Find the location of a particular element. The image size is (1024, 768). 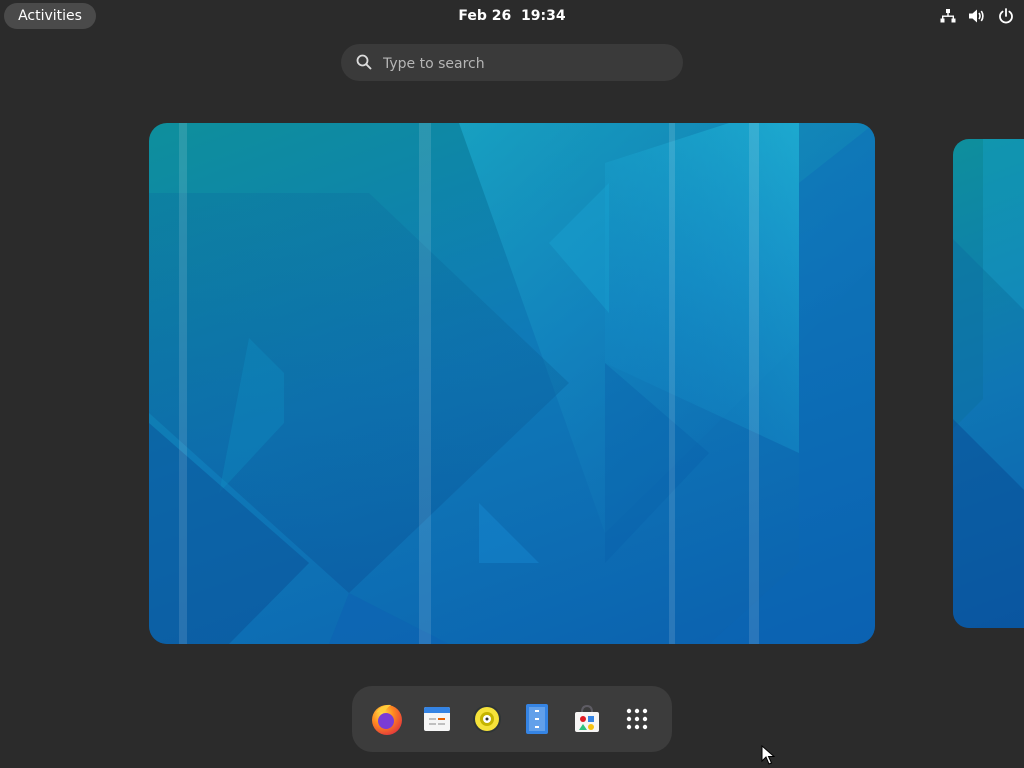

workspace-next-wallpaper is located at coordinates (988, 383).